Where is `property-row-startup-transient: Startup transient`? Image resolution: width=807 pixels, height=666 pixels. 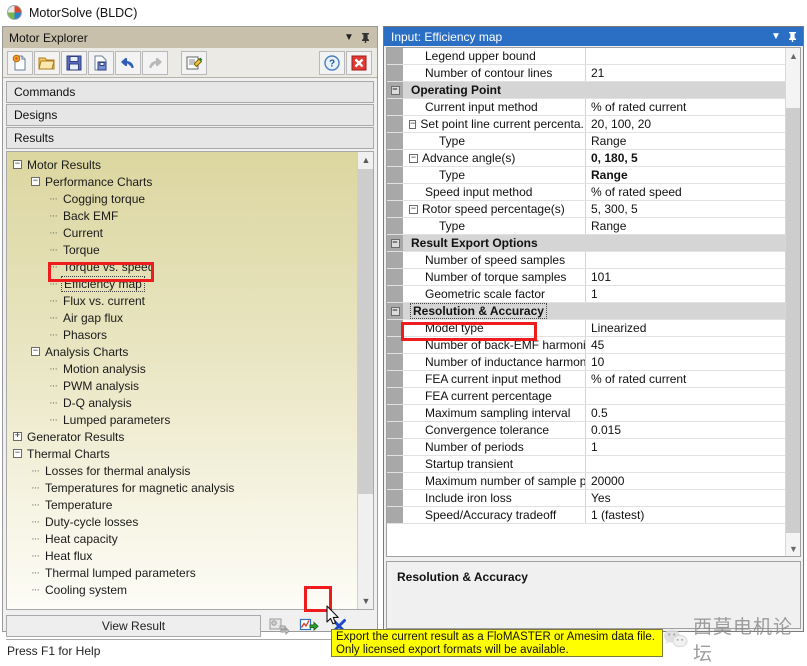 property-row-startup-transient: Startup transient is located at coordinates (586, 464).